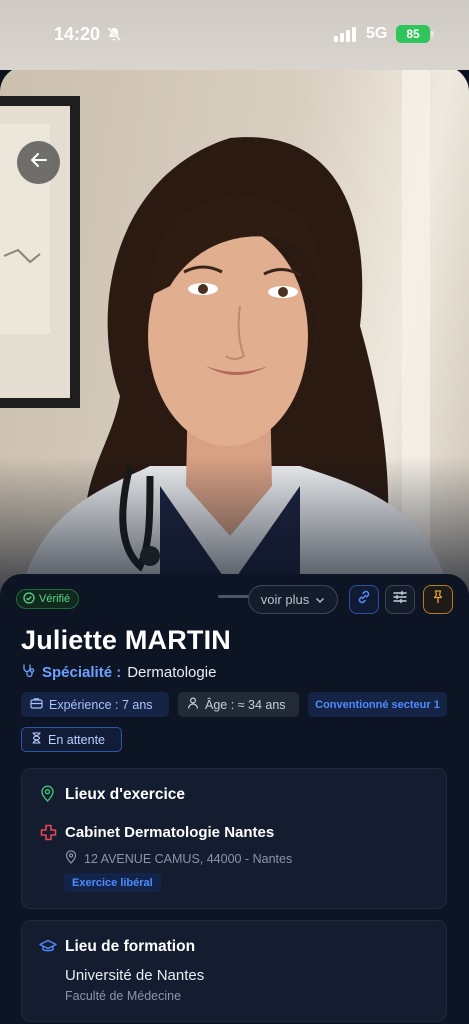 Image resolution: width=469 pixels, height=1024 pixels. What do you see at coordinates (36, 704) in the screenshot?
I see `briefcase-icon` at bounding box center [36, 704].